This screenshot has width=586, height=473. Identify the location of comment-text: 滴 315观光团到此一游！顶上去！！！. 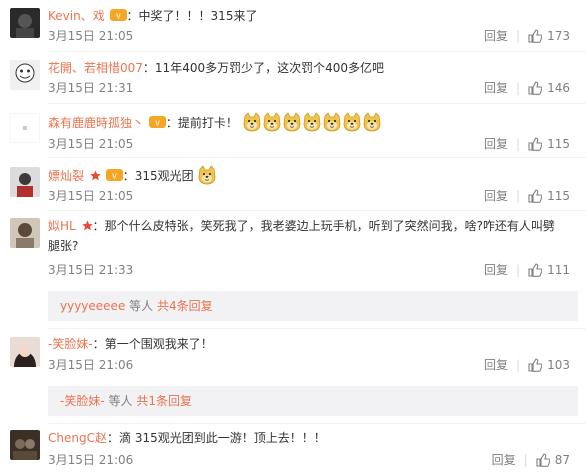
(222, 438).